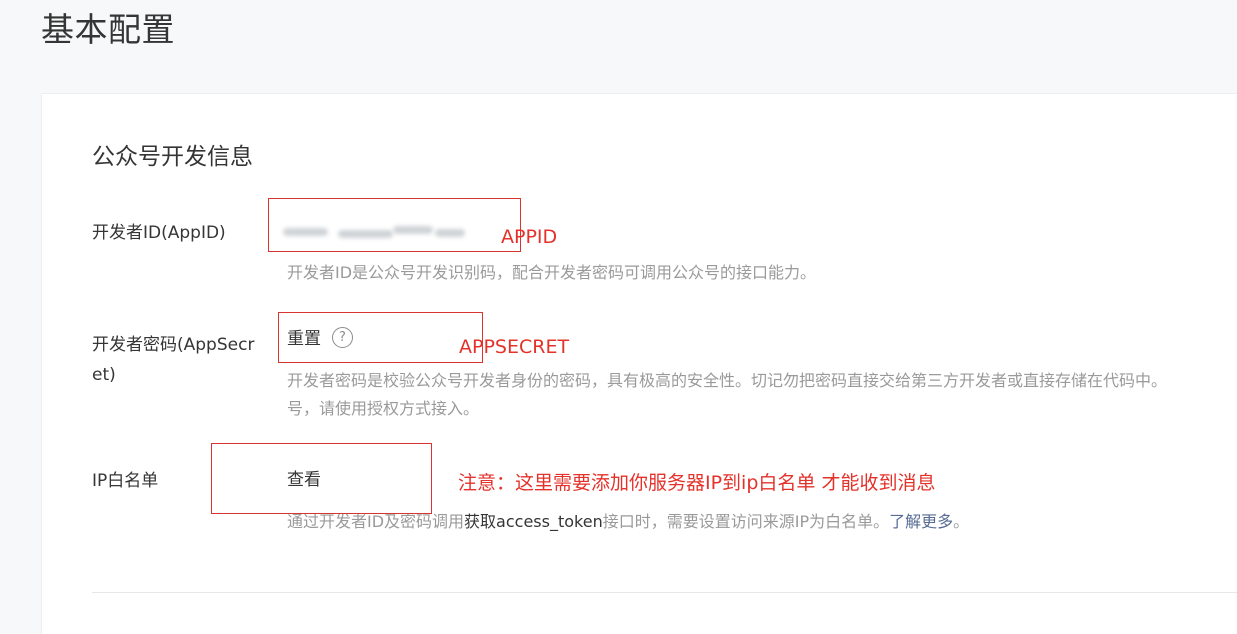 The width and height of the screenshot is (1237, 634). I want to click on section-title: 公众号开发信息, so click(172, 157).